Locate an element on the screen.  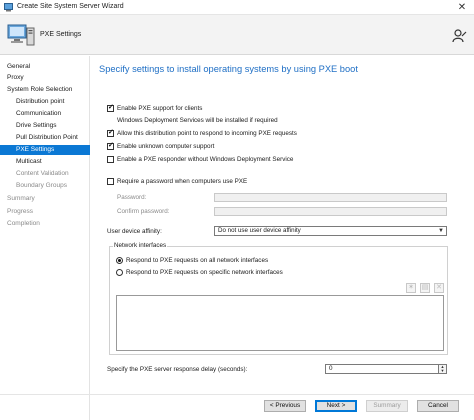
response-delay-spinner: ▲ ▼ is located at coordinates (443, 369).